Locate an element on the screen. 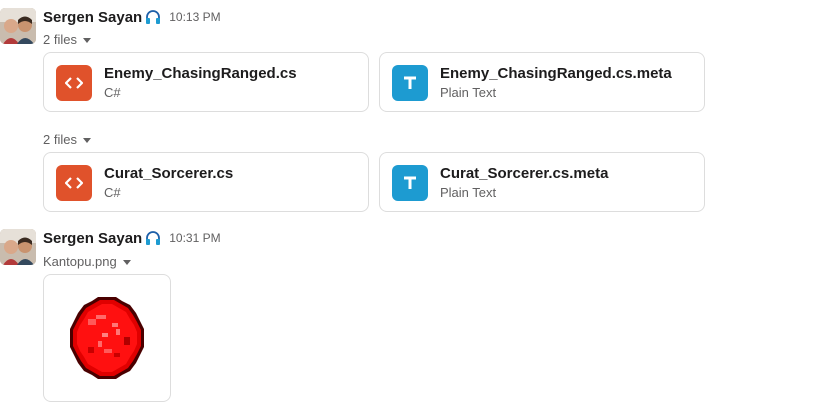 This screenshot has width=826, height=402. file-card: Enemy_ChasingRanged.cs.meta Plain Text is located at coordinates (542, 82).